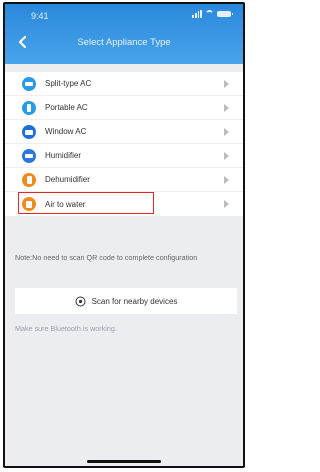  What do you see at coordinates (124, 84) in the screenshot?
I see `appliance-item-split-ac: Split-type AC` at bounding box center [124, 84].